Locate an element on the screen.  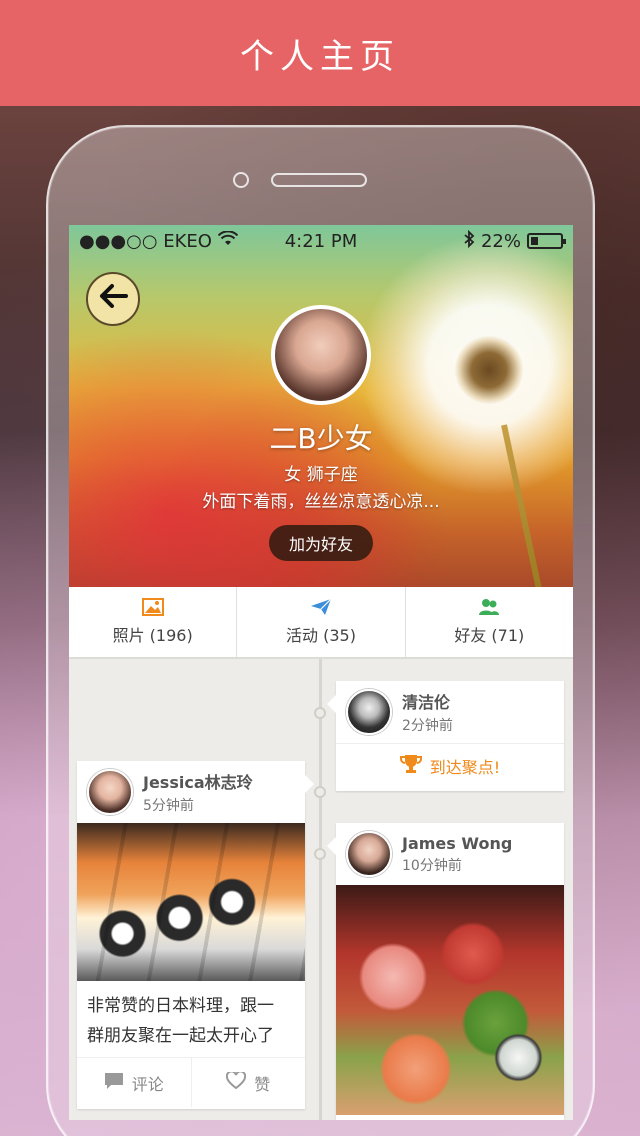
feed-time: 2分钟前 is located at coordinates (427, 726).